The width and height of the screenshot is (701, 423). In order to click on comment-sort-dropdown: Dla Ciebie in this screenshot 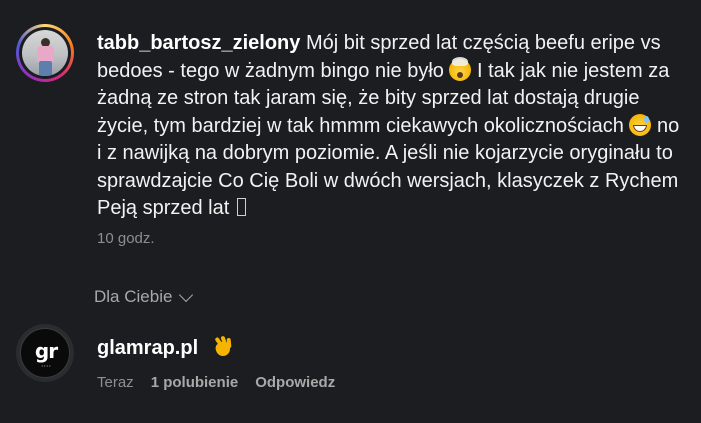, I will do `click(144, 297)`.